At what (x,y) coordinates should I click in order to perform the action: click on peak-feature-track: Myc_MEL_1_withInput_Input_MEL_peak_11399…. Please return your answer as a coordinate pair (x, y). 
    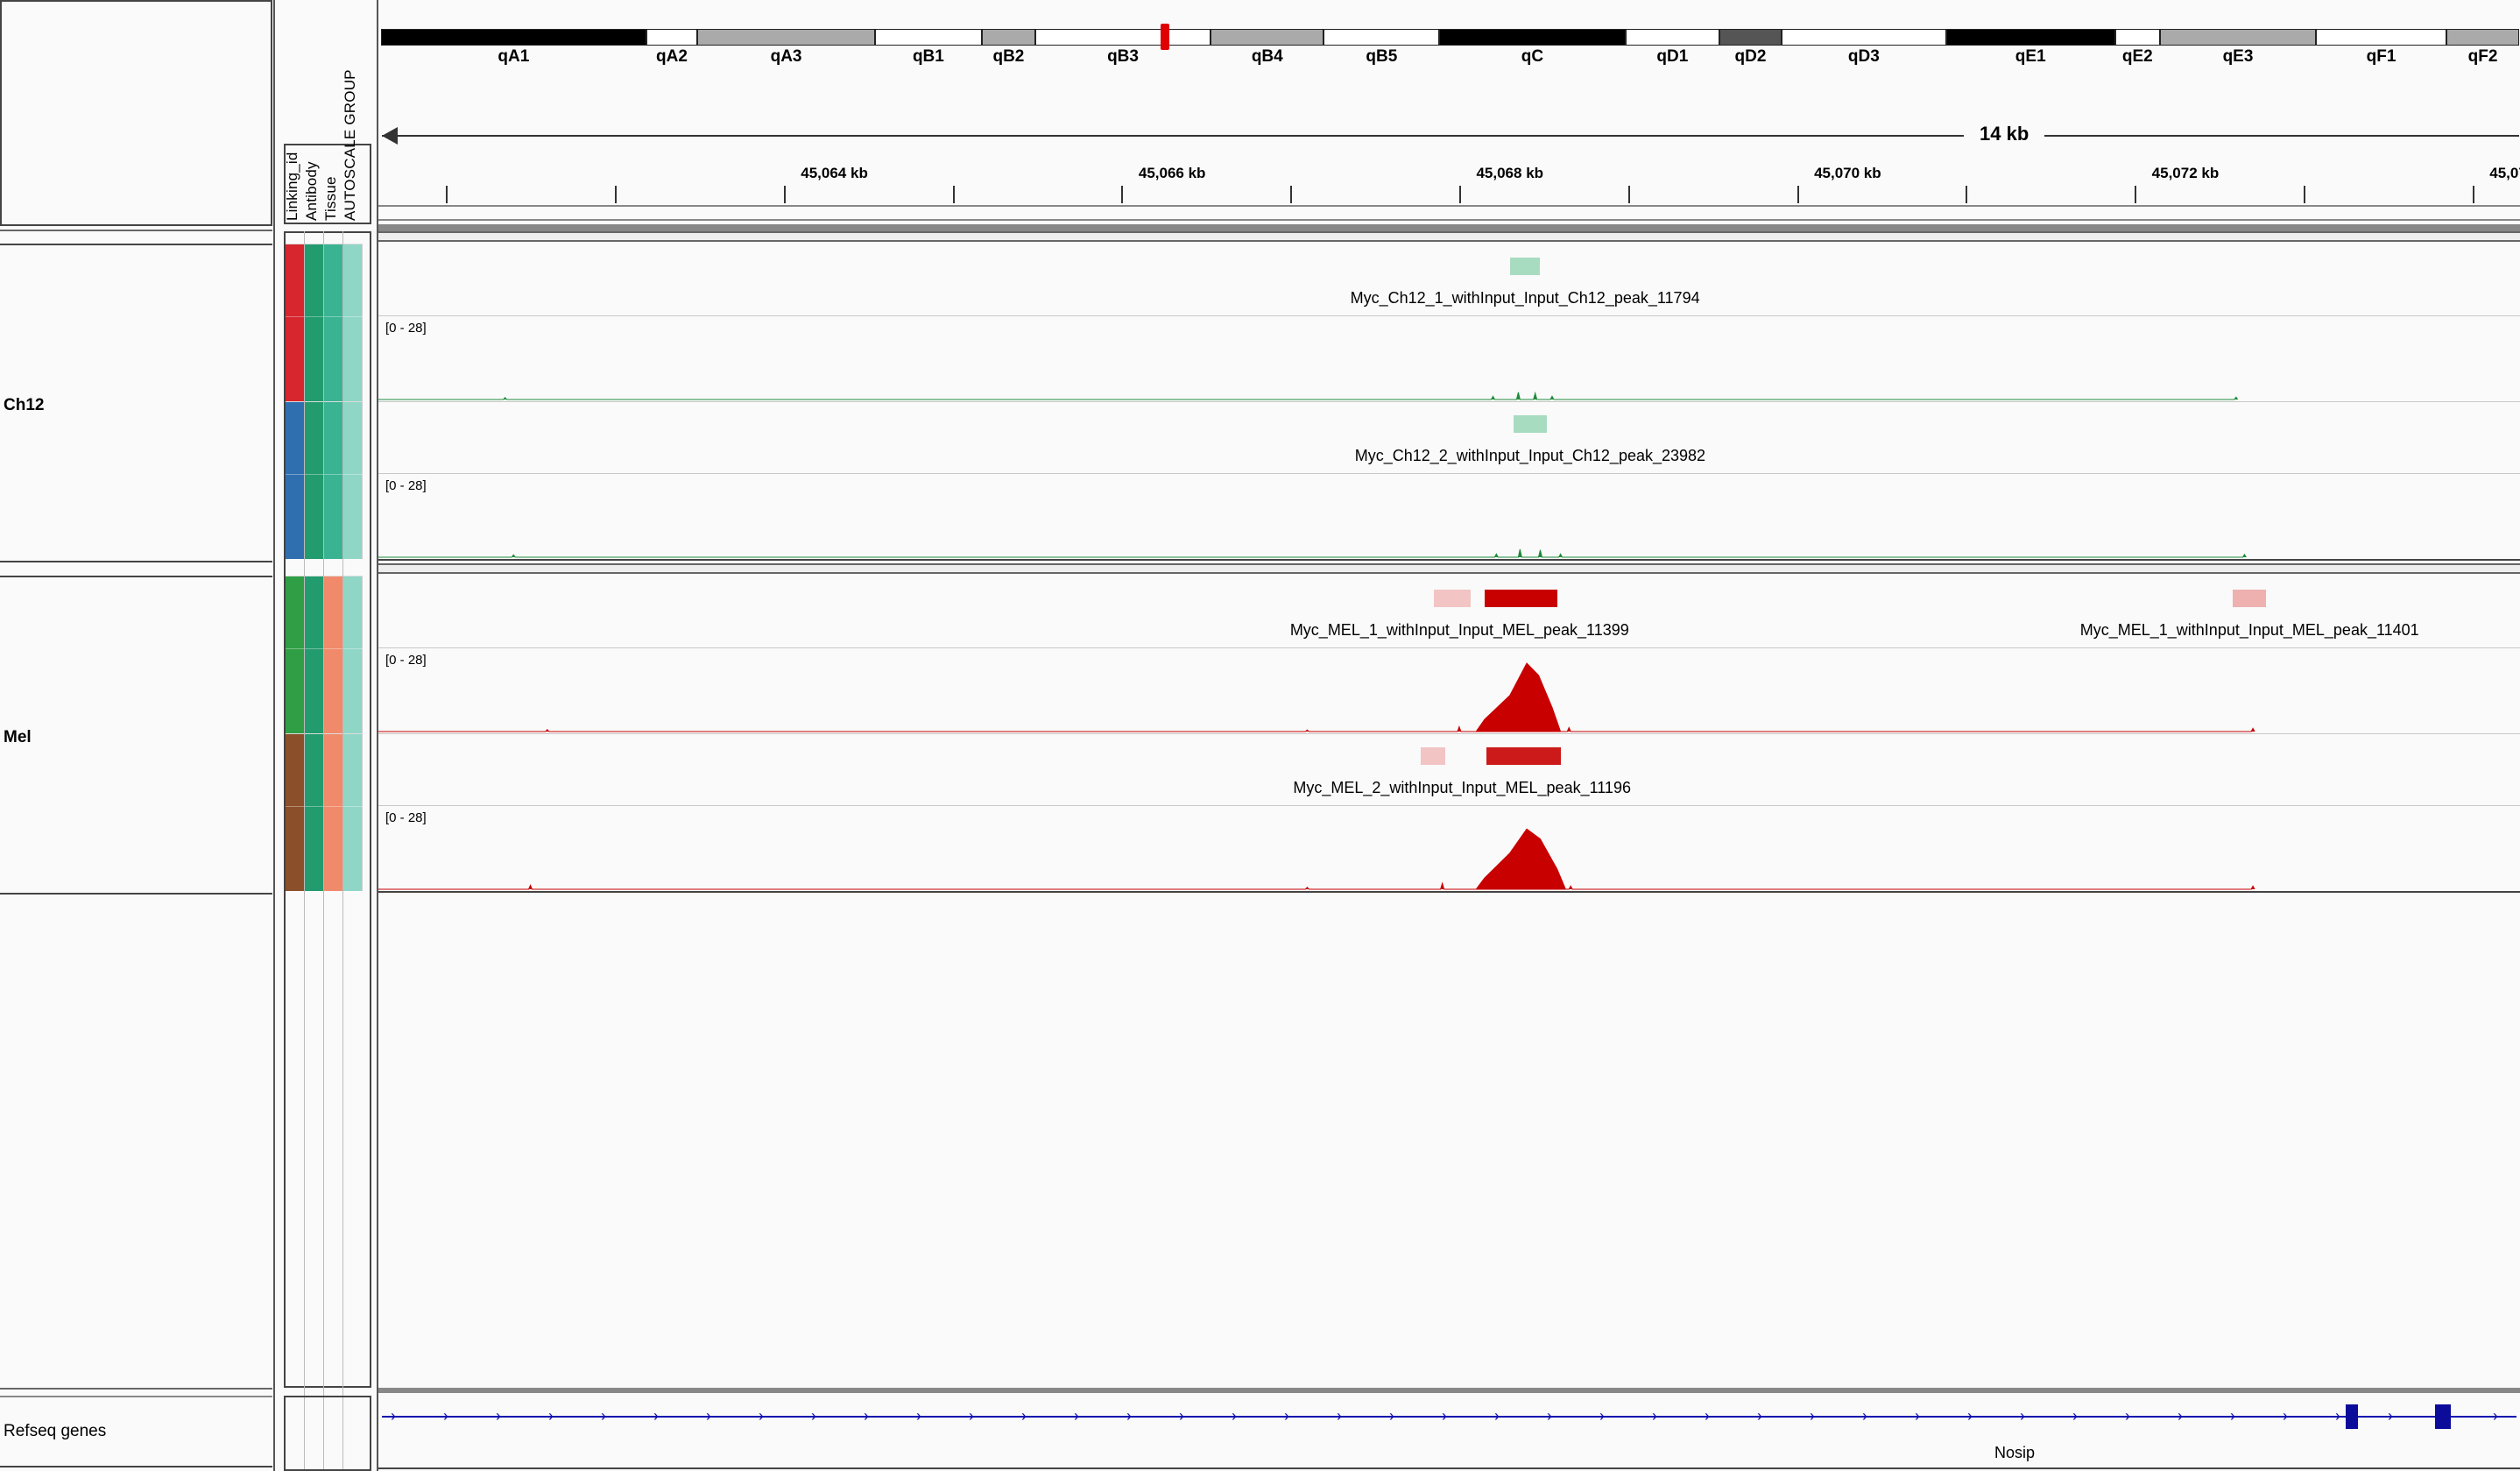
    Looking at the image, I should click on (1449, 611).